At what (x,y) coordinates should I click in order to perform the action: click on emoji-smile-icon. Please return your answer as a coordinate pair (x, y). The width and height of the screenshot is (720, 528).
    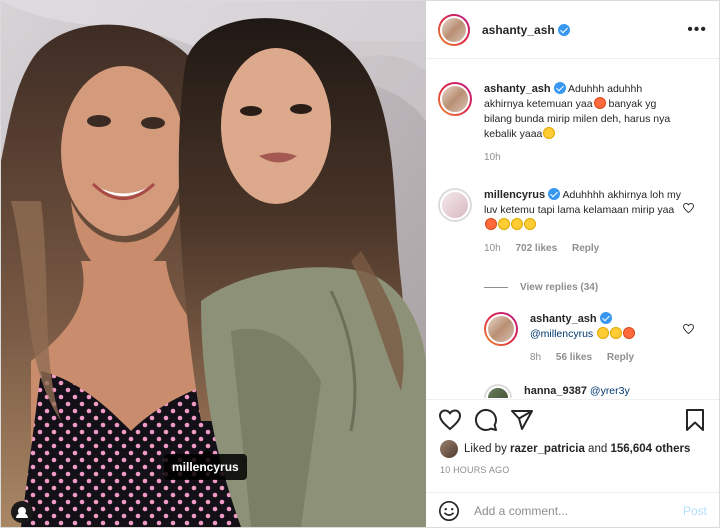
    Looking at the image, I should click on (449, 511).